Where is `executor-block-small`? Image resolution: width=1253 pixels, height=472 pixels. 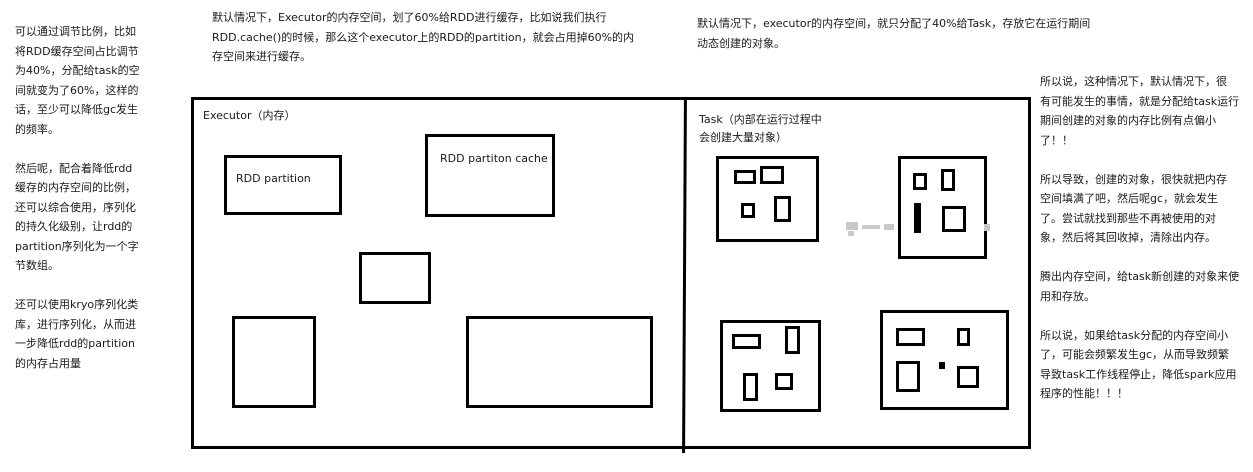 executor-block-small is located at coordinates (395, 278).